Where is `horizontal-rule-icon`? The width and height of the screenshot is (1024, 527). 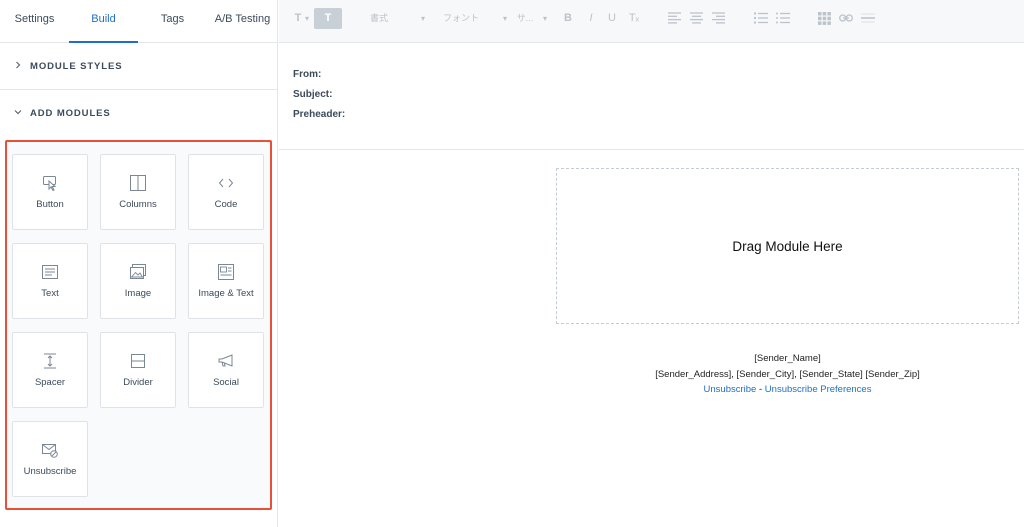 horizontal-rule-icon is located at coordinates (868, 18).